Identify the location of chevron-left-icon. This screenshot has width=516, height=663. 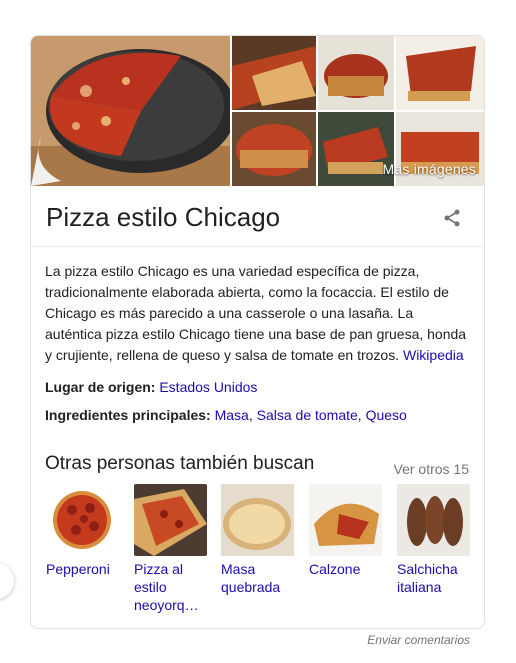
(7, 581).